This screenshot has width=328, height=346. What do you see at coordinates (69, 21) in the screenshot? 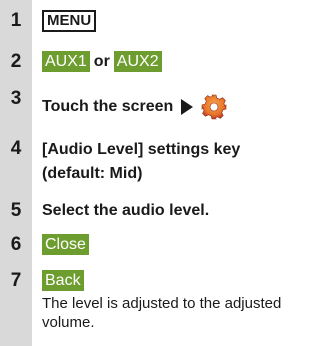
I see `menu-key: MENU` at bounding box center [69, 21].